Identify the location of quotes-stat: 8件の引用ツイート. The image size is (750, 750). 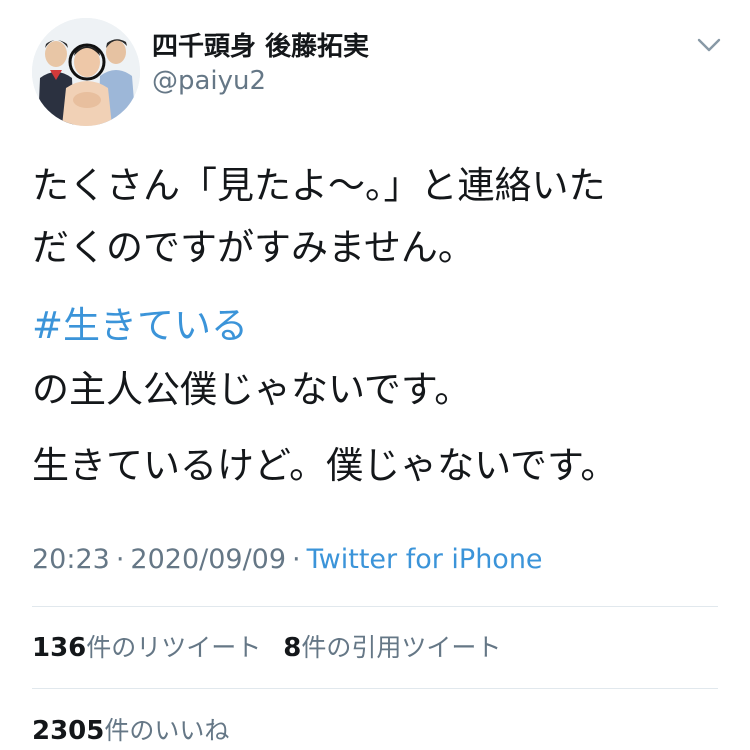
(392, 646).